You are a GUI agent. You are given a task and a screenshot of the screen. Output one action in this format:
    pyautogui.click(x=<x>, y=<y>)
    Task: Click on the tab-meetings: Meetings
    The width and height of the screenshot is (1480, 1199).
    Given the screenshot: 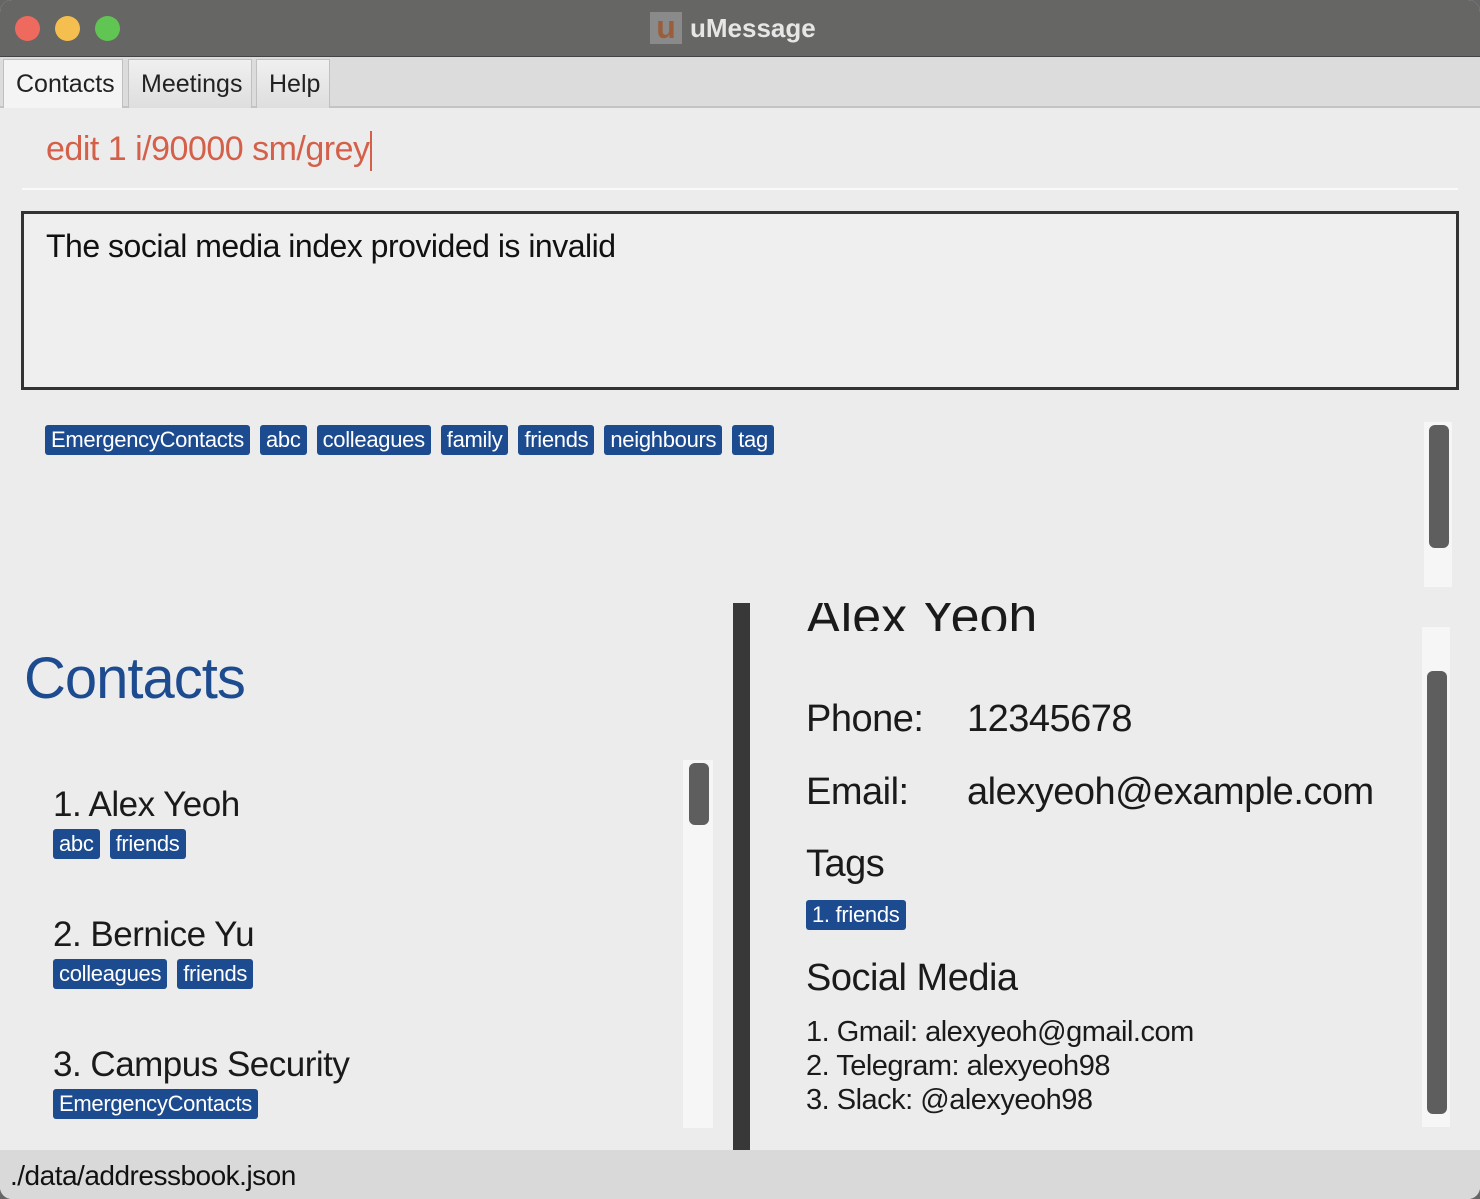 What is the action you would take?
    pyautogui.click(x=190, y=83)
    